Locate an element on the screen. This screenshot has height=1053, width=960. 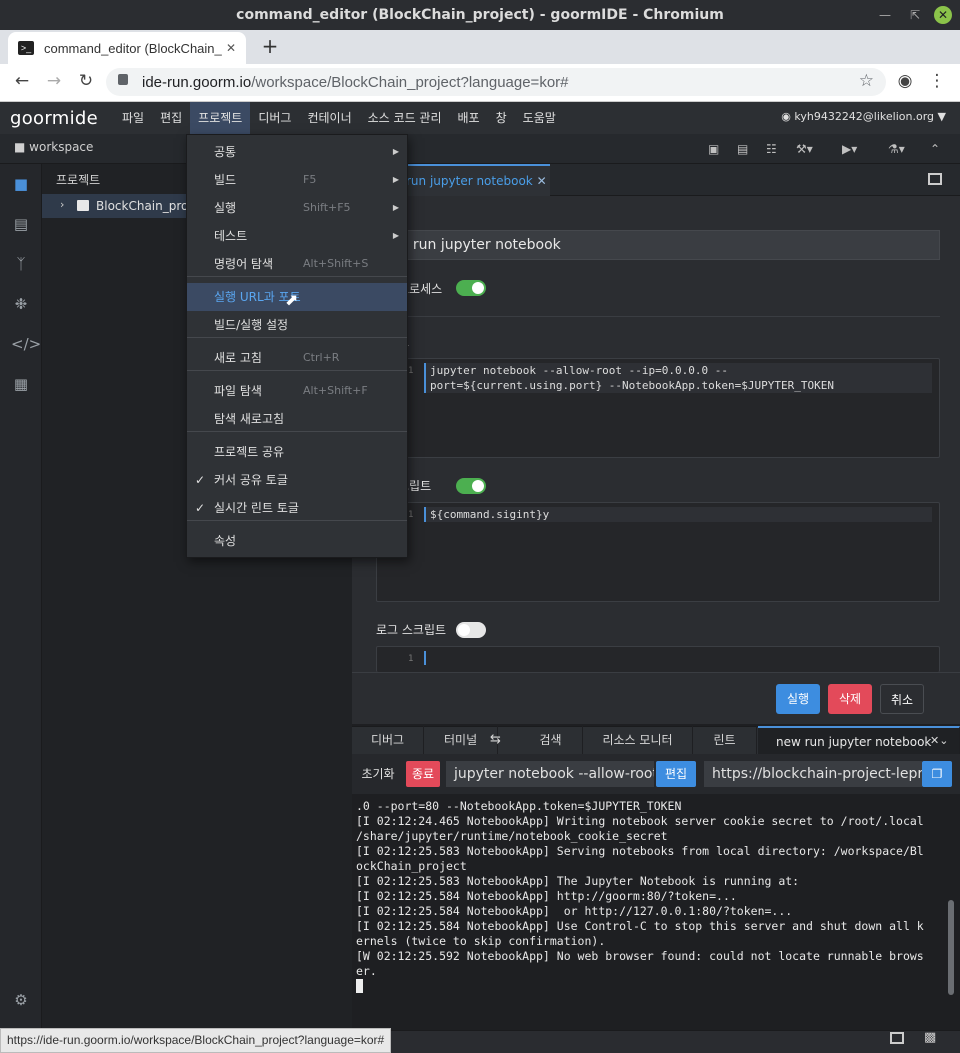
reset-button: 초기화 is located at coordinates (378, 774).